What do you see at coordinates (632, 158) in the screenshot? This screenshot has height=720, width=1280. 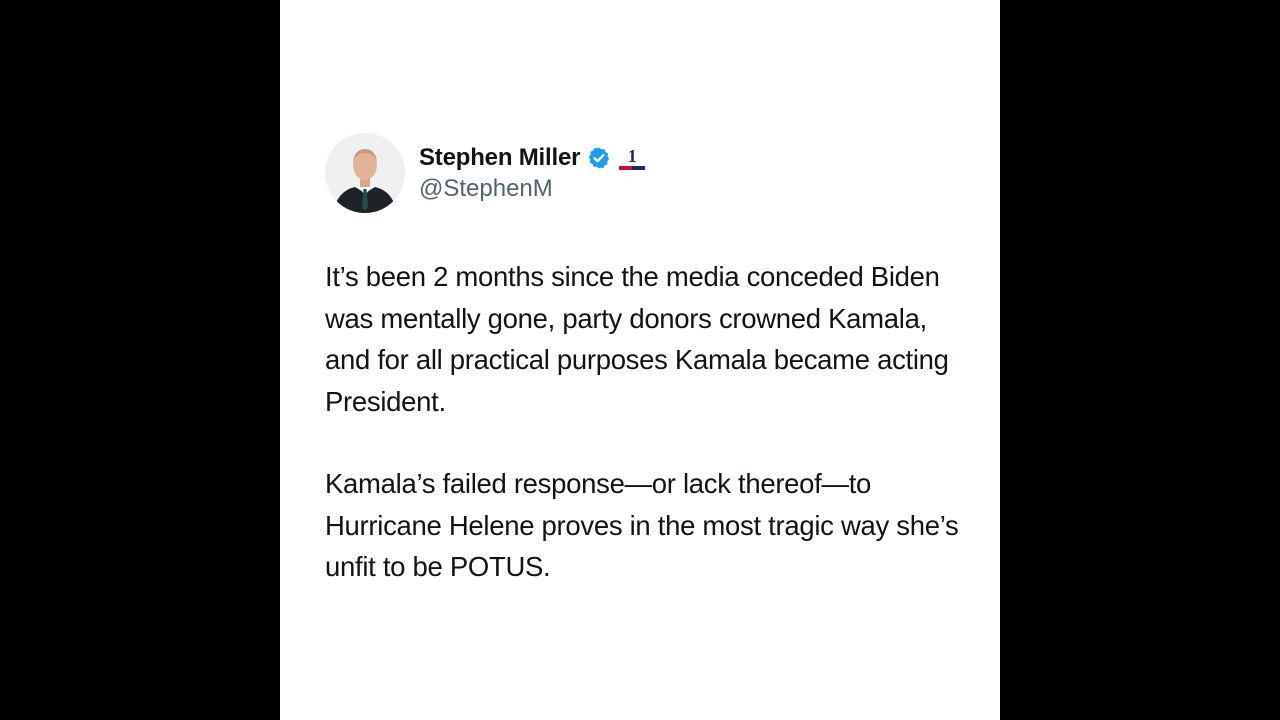 I see `affiliation-badge-icon: 1` at bounding box center [632, 158].